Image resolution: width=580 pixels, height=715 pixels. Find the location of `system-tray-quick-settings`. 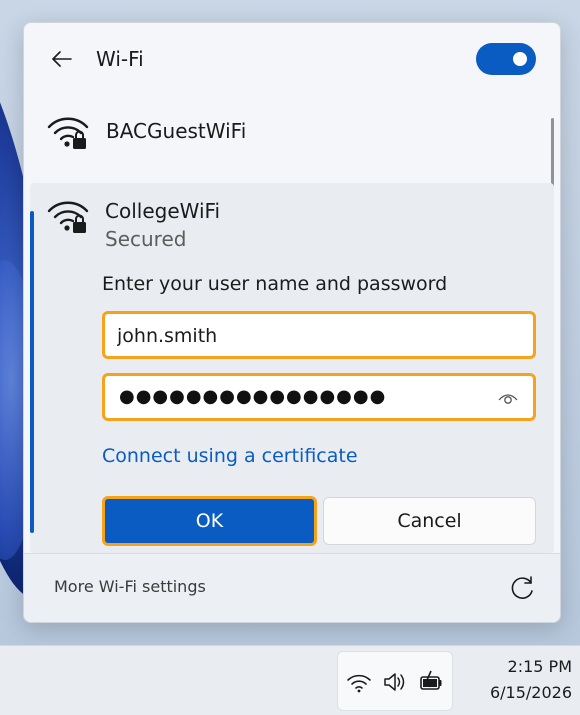

system-tray-quick-settings is located at coordinates (395, 681).